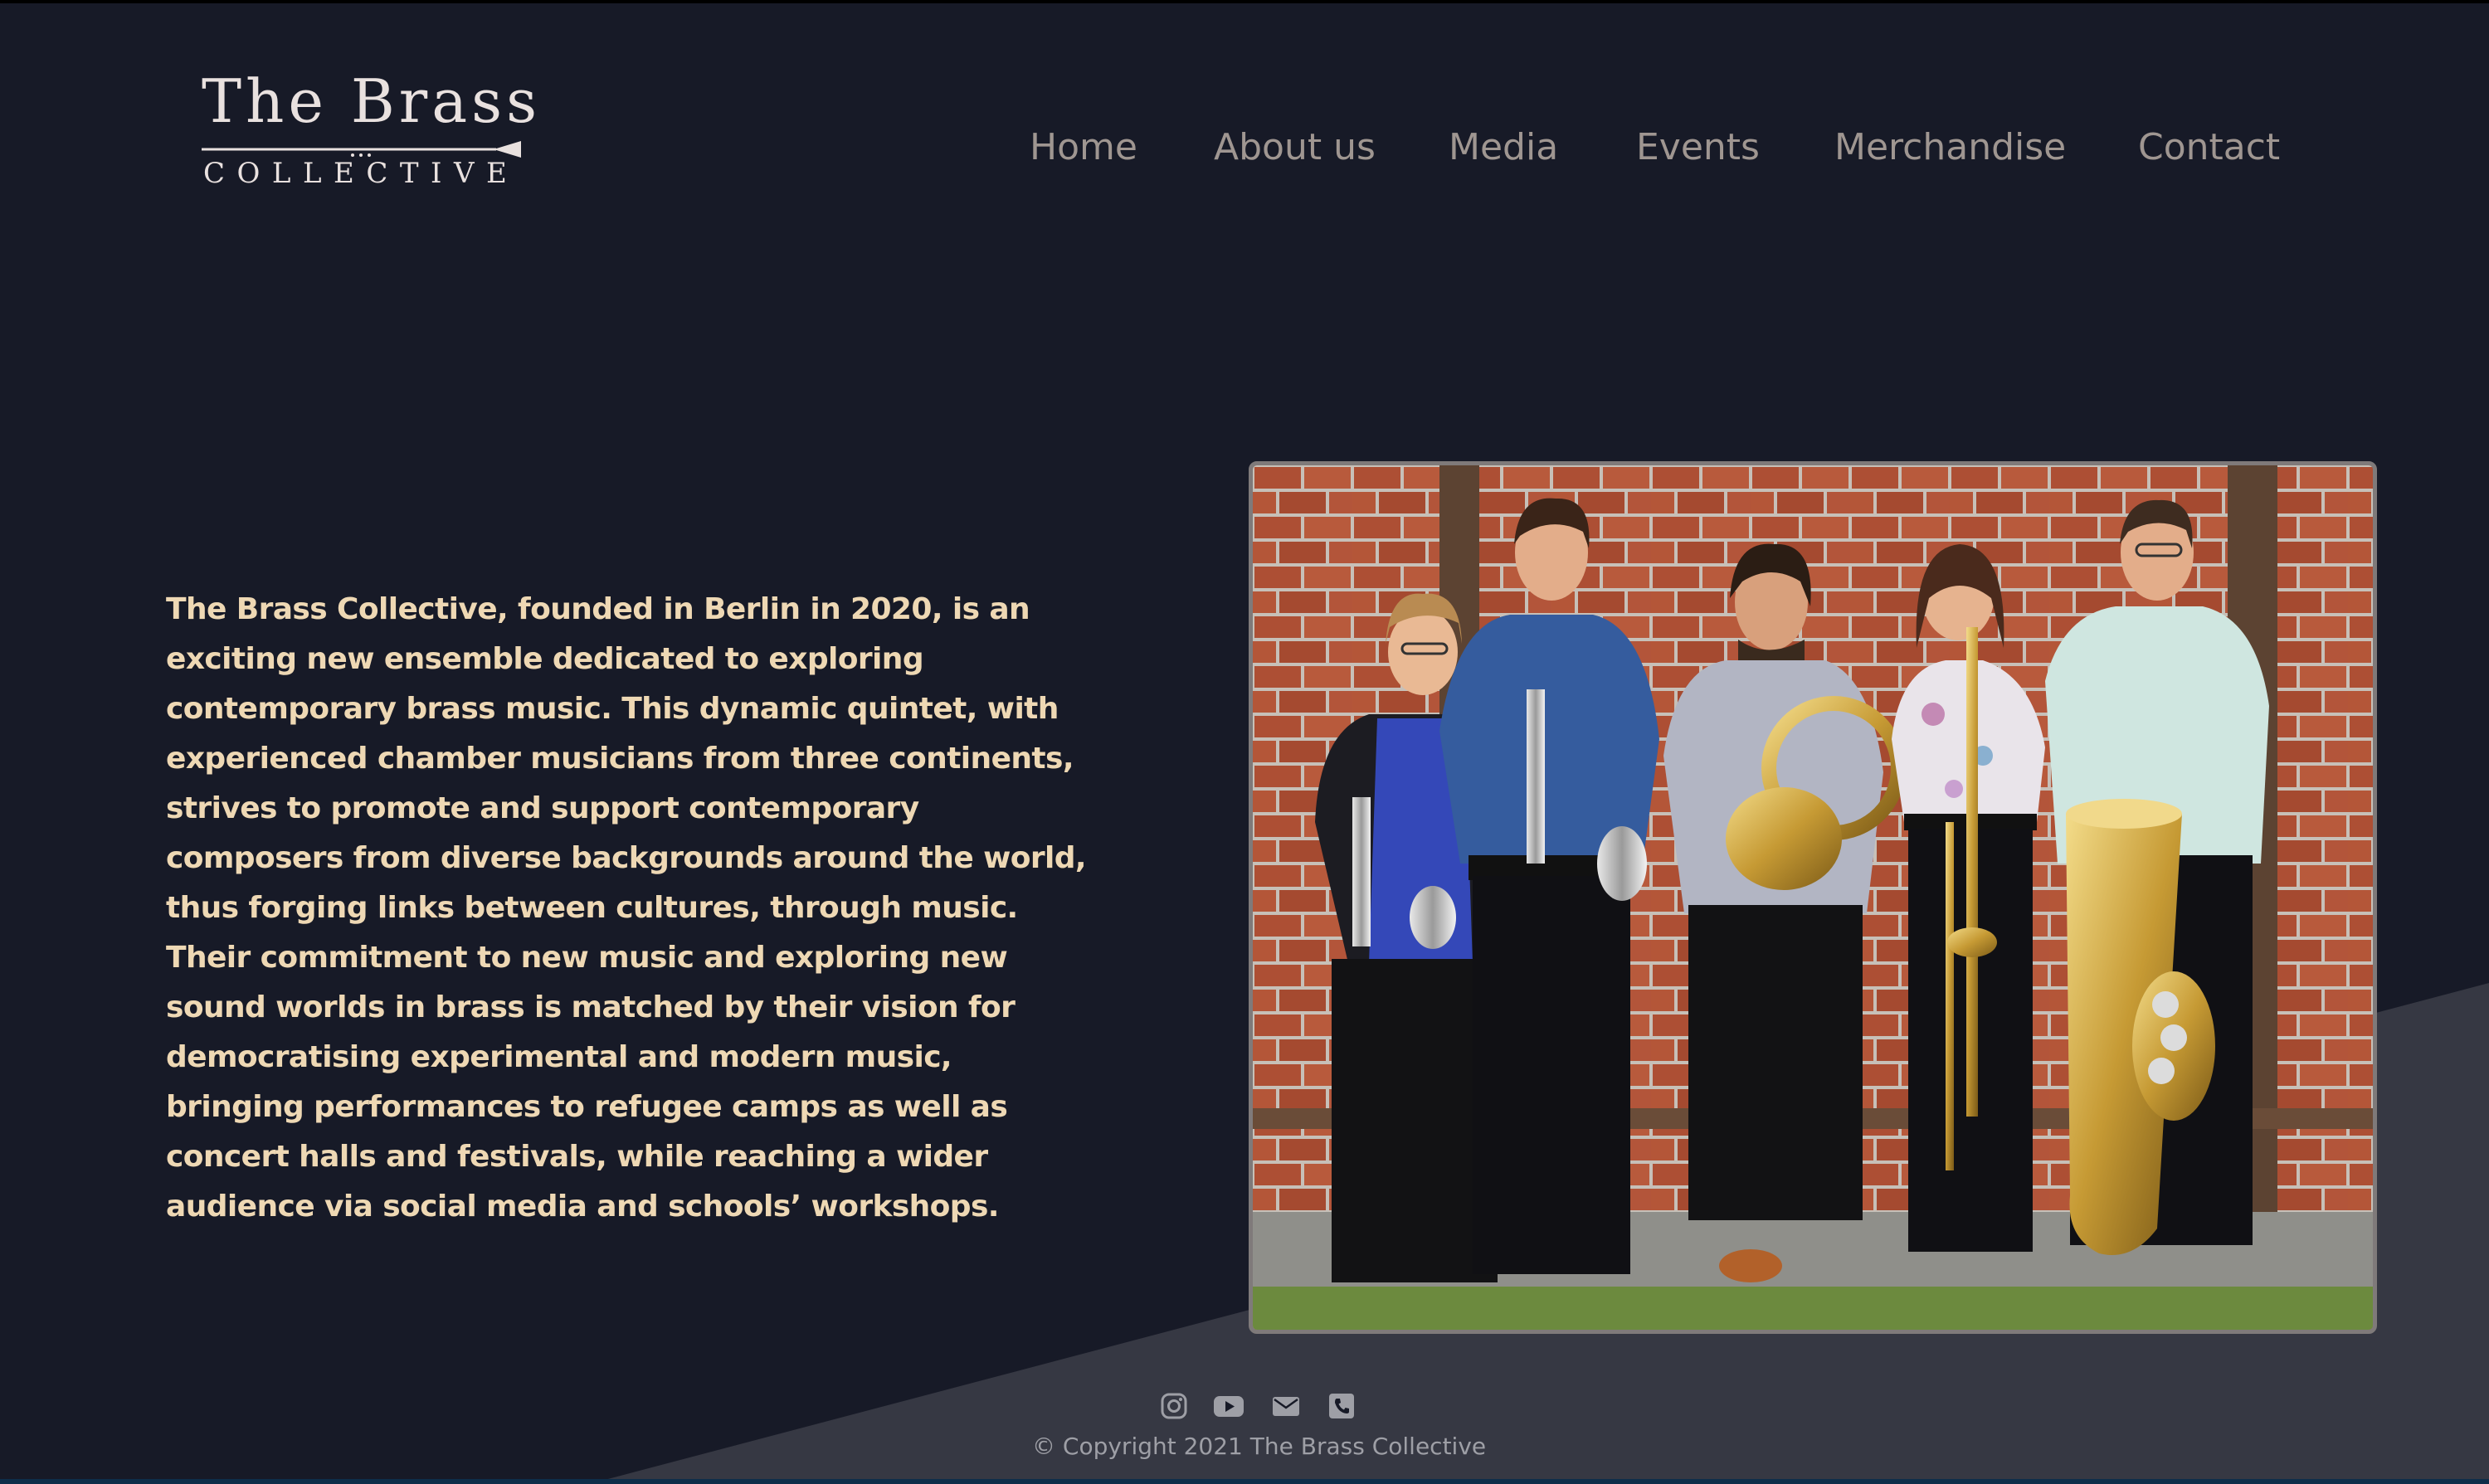  I want to click on nav-merchandise: Merchandise, so click(1950, 147).